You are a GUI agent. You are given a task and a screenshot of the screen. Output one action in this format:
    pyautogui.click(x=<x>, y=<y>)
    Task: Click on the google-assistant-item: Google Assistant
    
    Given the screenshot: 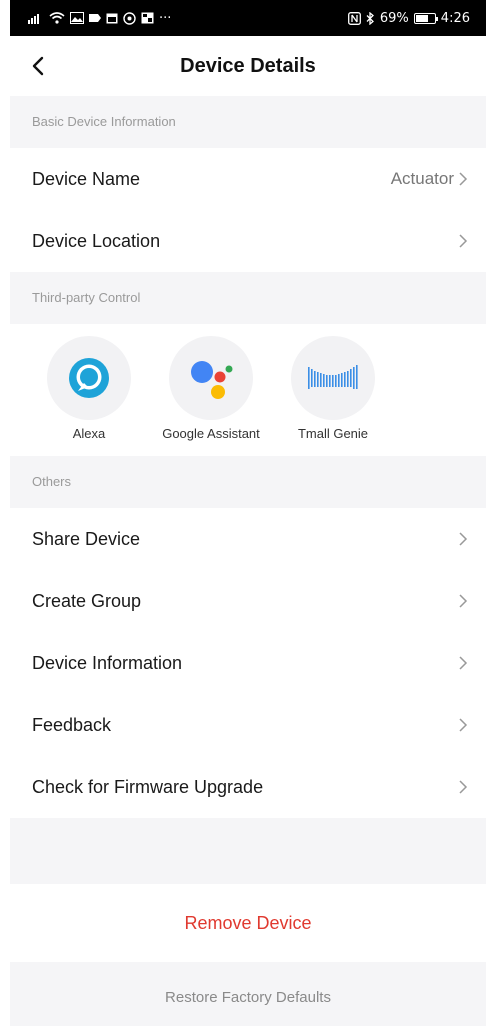 What is the action you would take?
    pyautogui.click(x=211, y=396)
    